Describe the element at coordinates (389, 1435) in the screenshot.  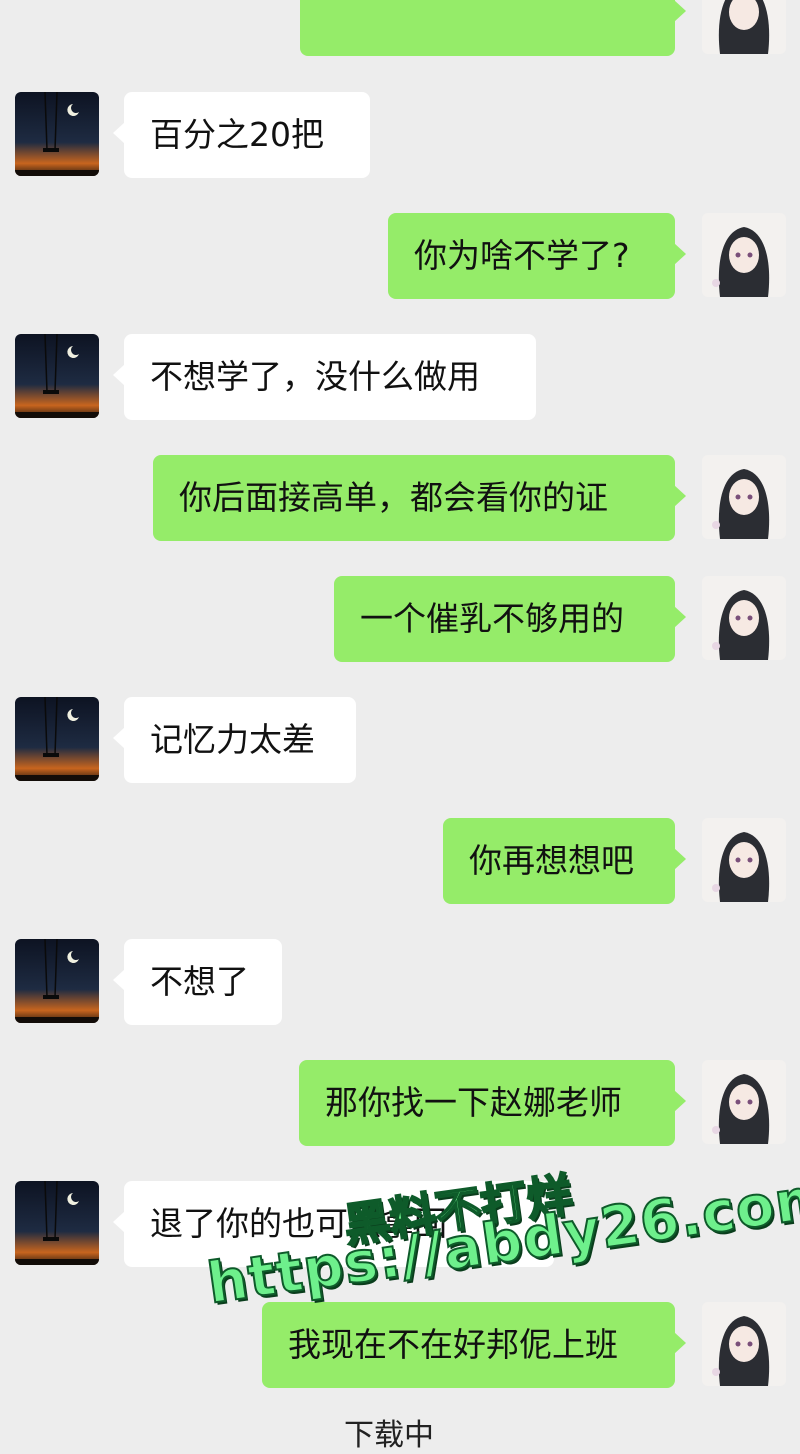
I see `bottom-partial-text: 下载中` at that location.